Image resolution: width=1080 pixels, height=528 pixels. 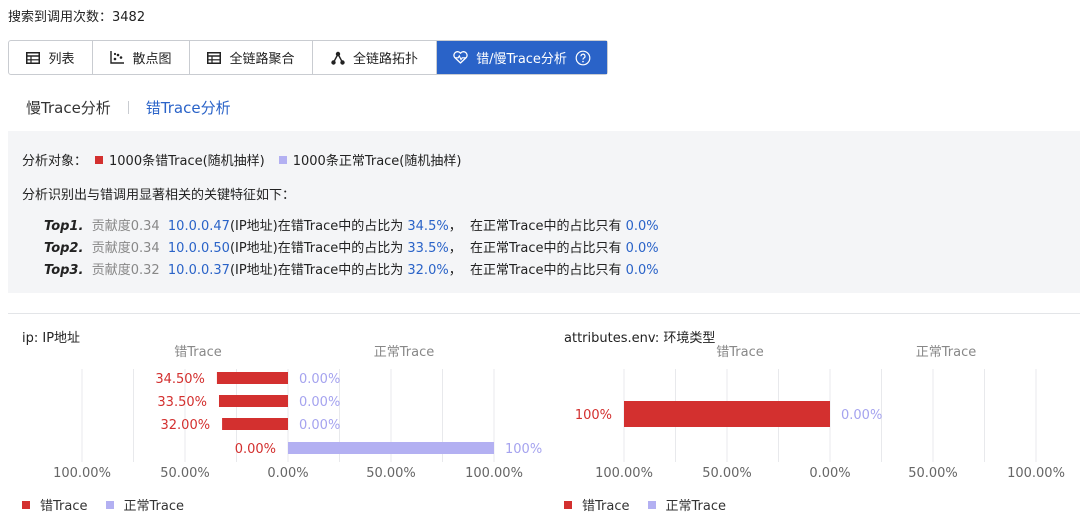 I want to click on subtab-error-trace: 错Trace分析, so click(x=188, y=107).